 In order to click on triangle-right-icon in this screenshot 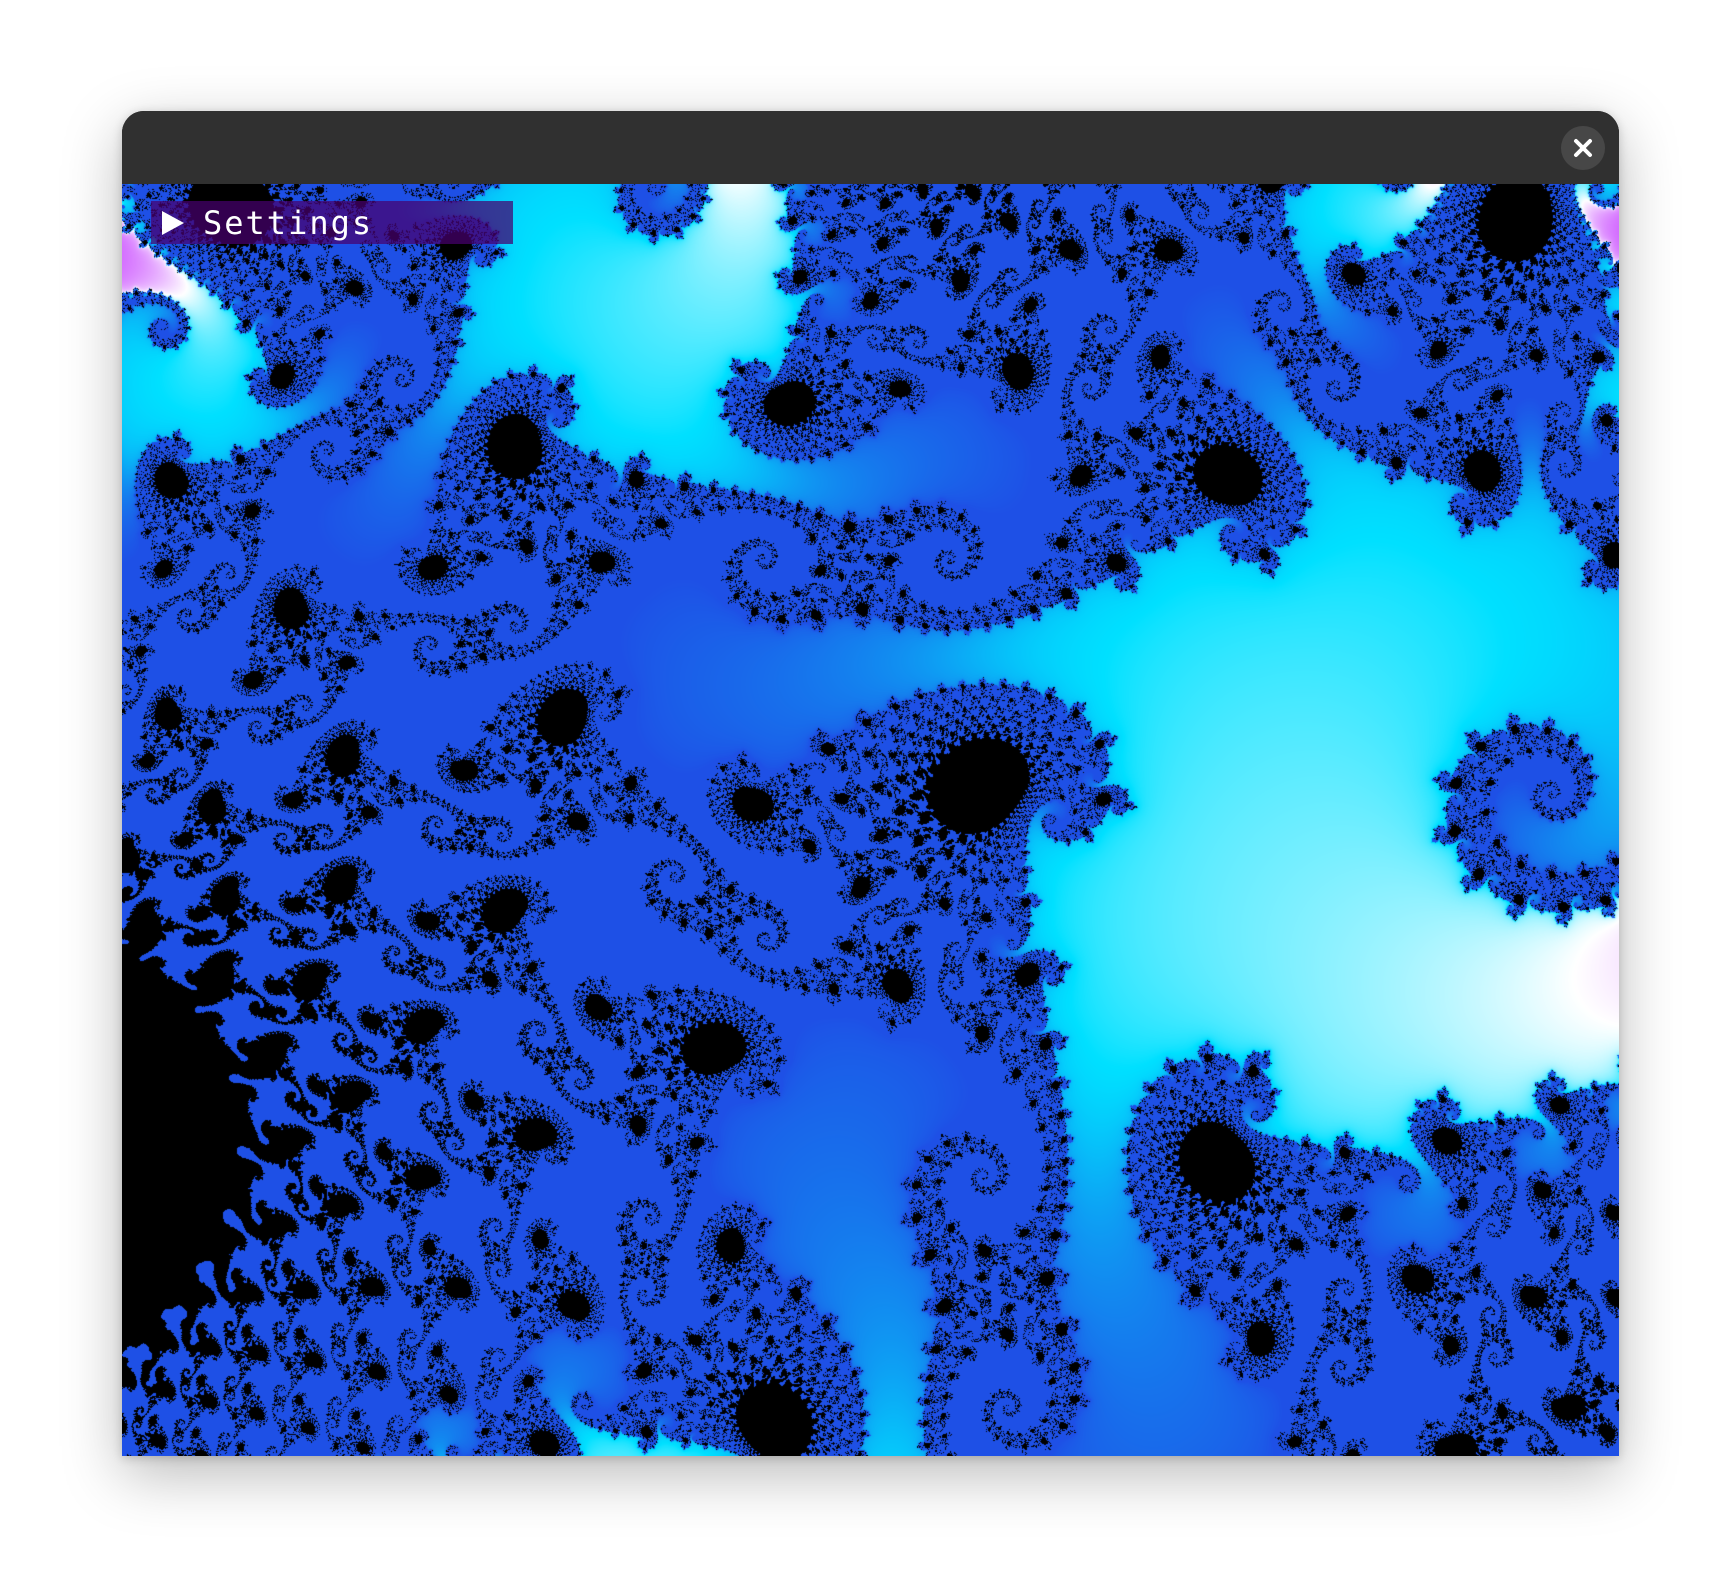, I will do `click(173, 222)`.